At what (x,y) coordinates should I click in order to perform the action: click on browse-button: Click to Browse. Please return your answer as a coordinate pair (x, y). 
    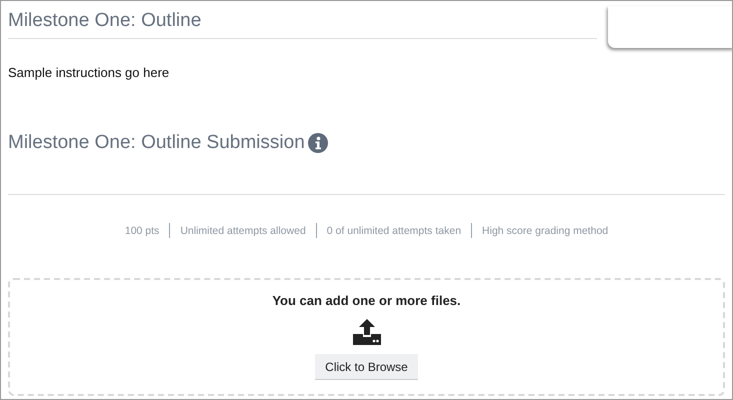
    Looking at the image, I should click on (366, 367).